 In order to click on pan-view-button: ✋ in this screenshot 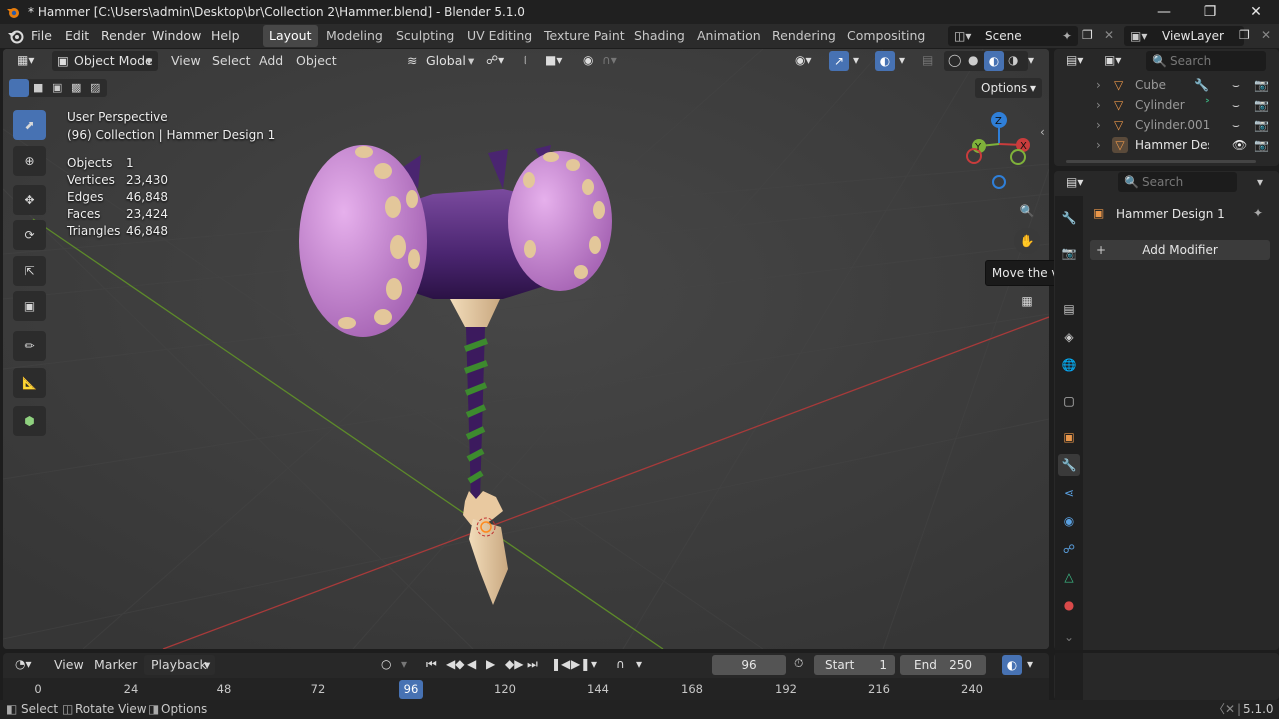, I will do `click(1027, 241)`.